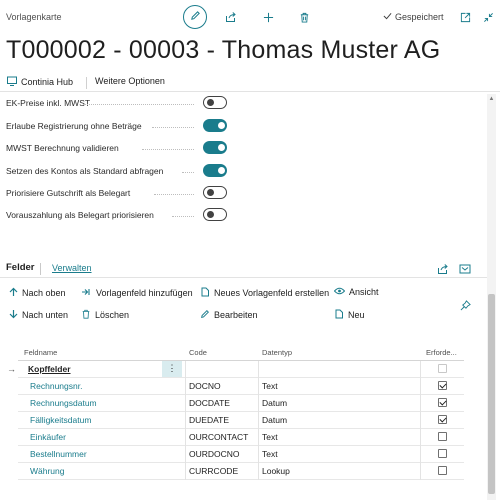 The image size is (500, 500). Describe the element at coordinates (250, 82) in the screenshot. I see `action-bar: Continia Hub Weitere Optionen` at that location.